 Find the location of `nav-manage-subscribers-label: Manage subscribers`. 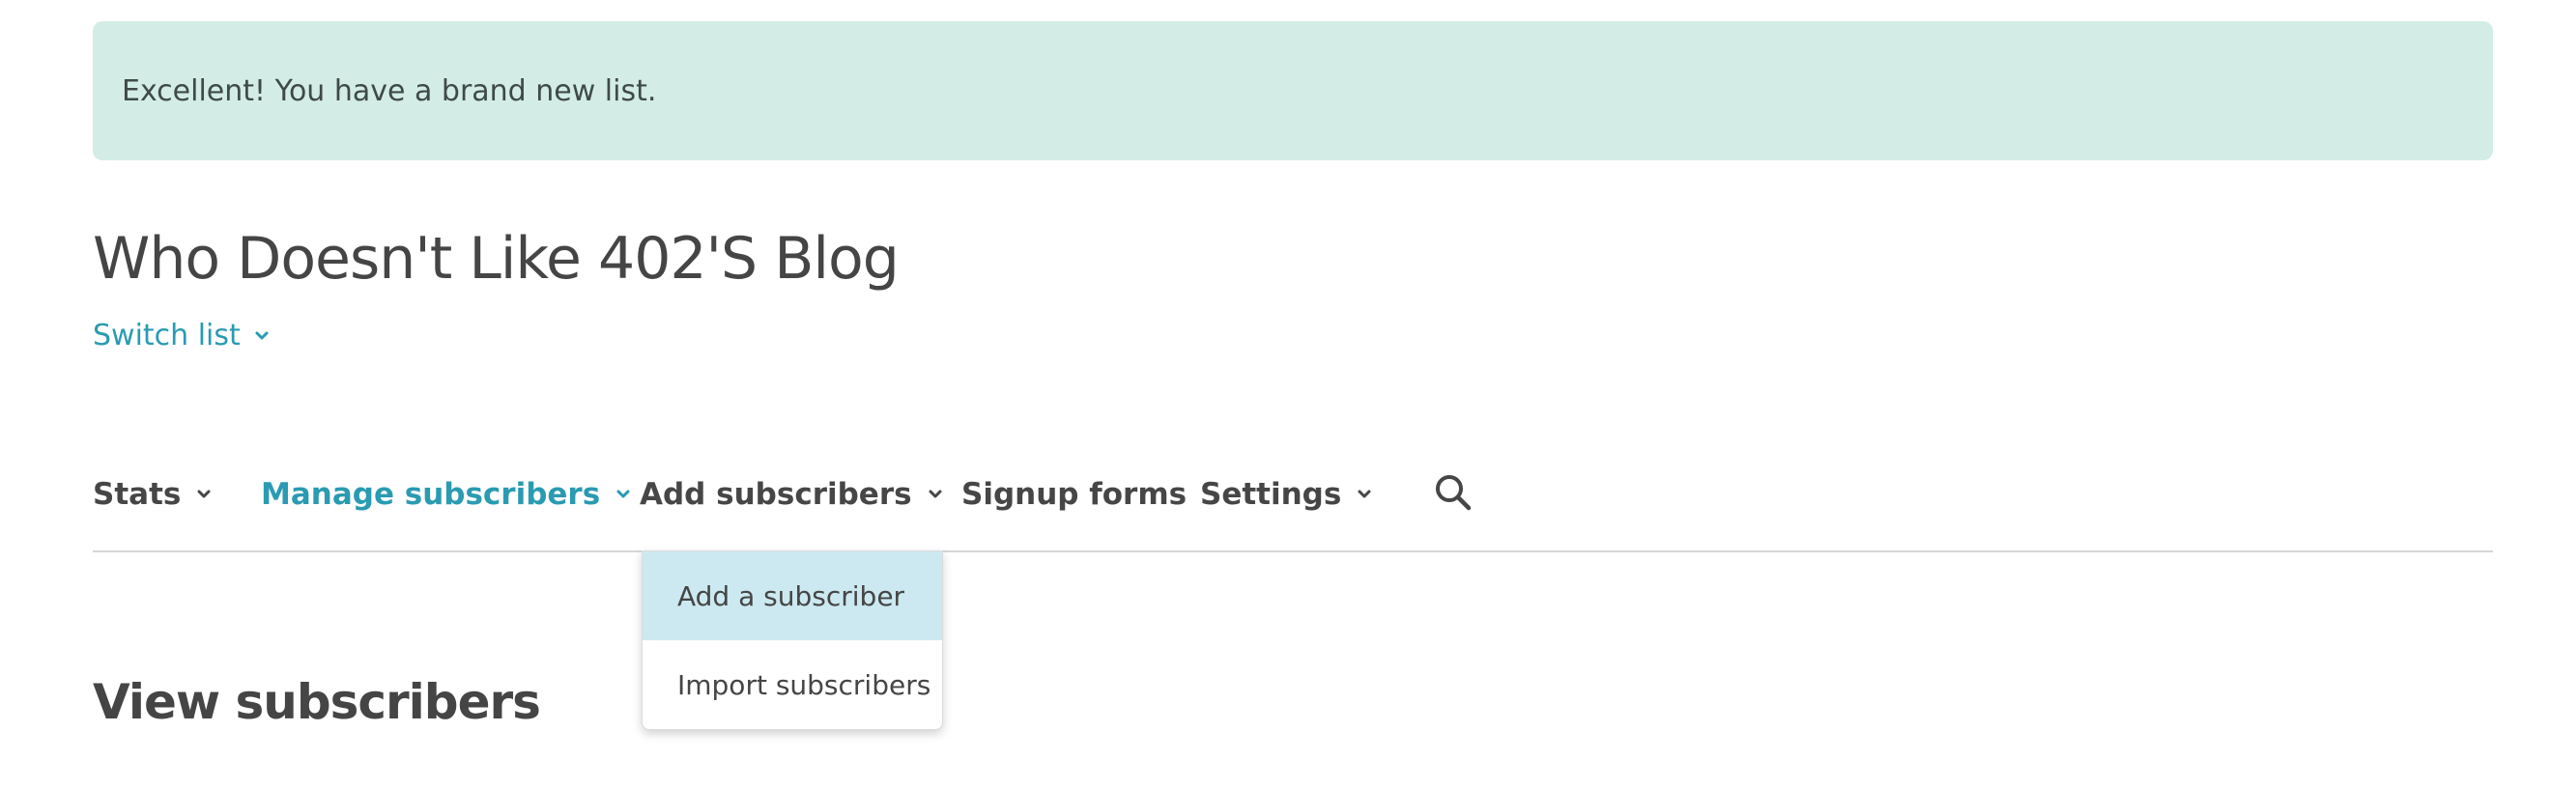

nav-manage-subscribers-label: Manage subscribers is located at coordinates (431, 494).